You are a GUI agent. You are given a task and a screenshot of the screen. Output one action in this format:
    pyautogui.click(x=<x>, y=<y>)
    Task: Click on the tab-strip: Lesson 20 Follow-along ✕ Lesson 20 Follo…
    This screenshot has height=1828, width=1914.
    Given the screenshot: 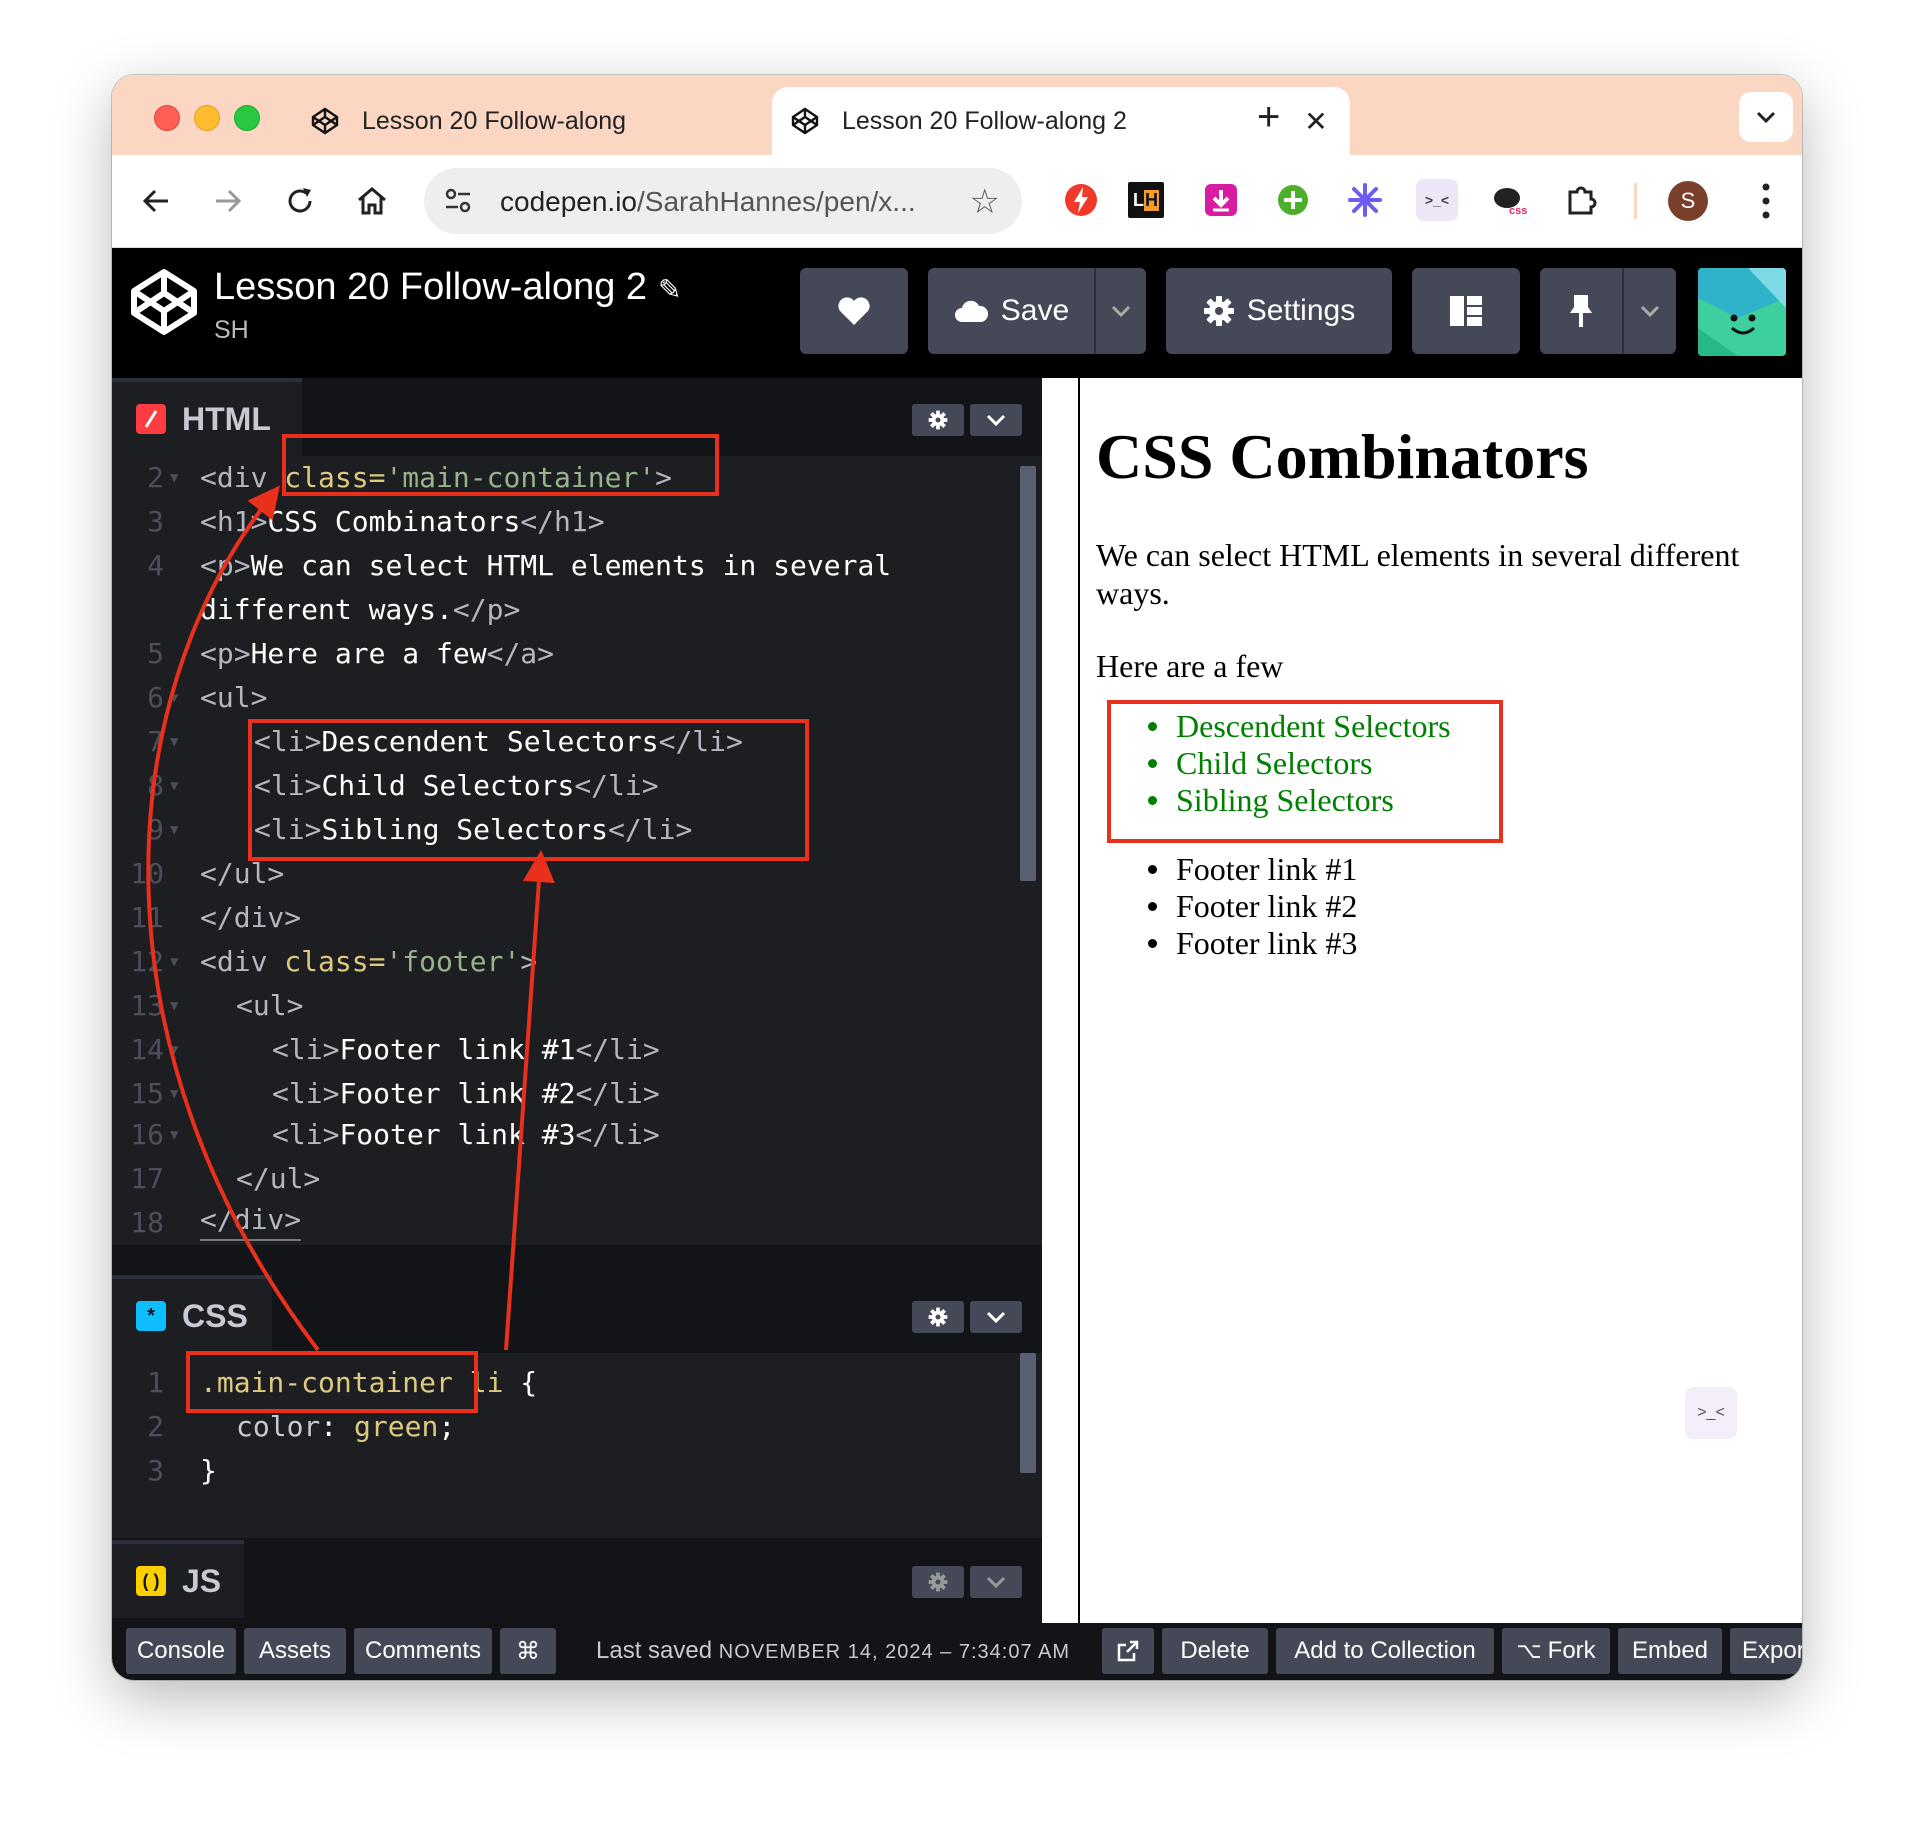 What is the action you would take?
    pyautogui.click(x=957, y=115)
    